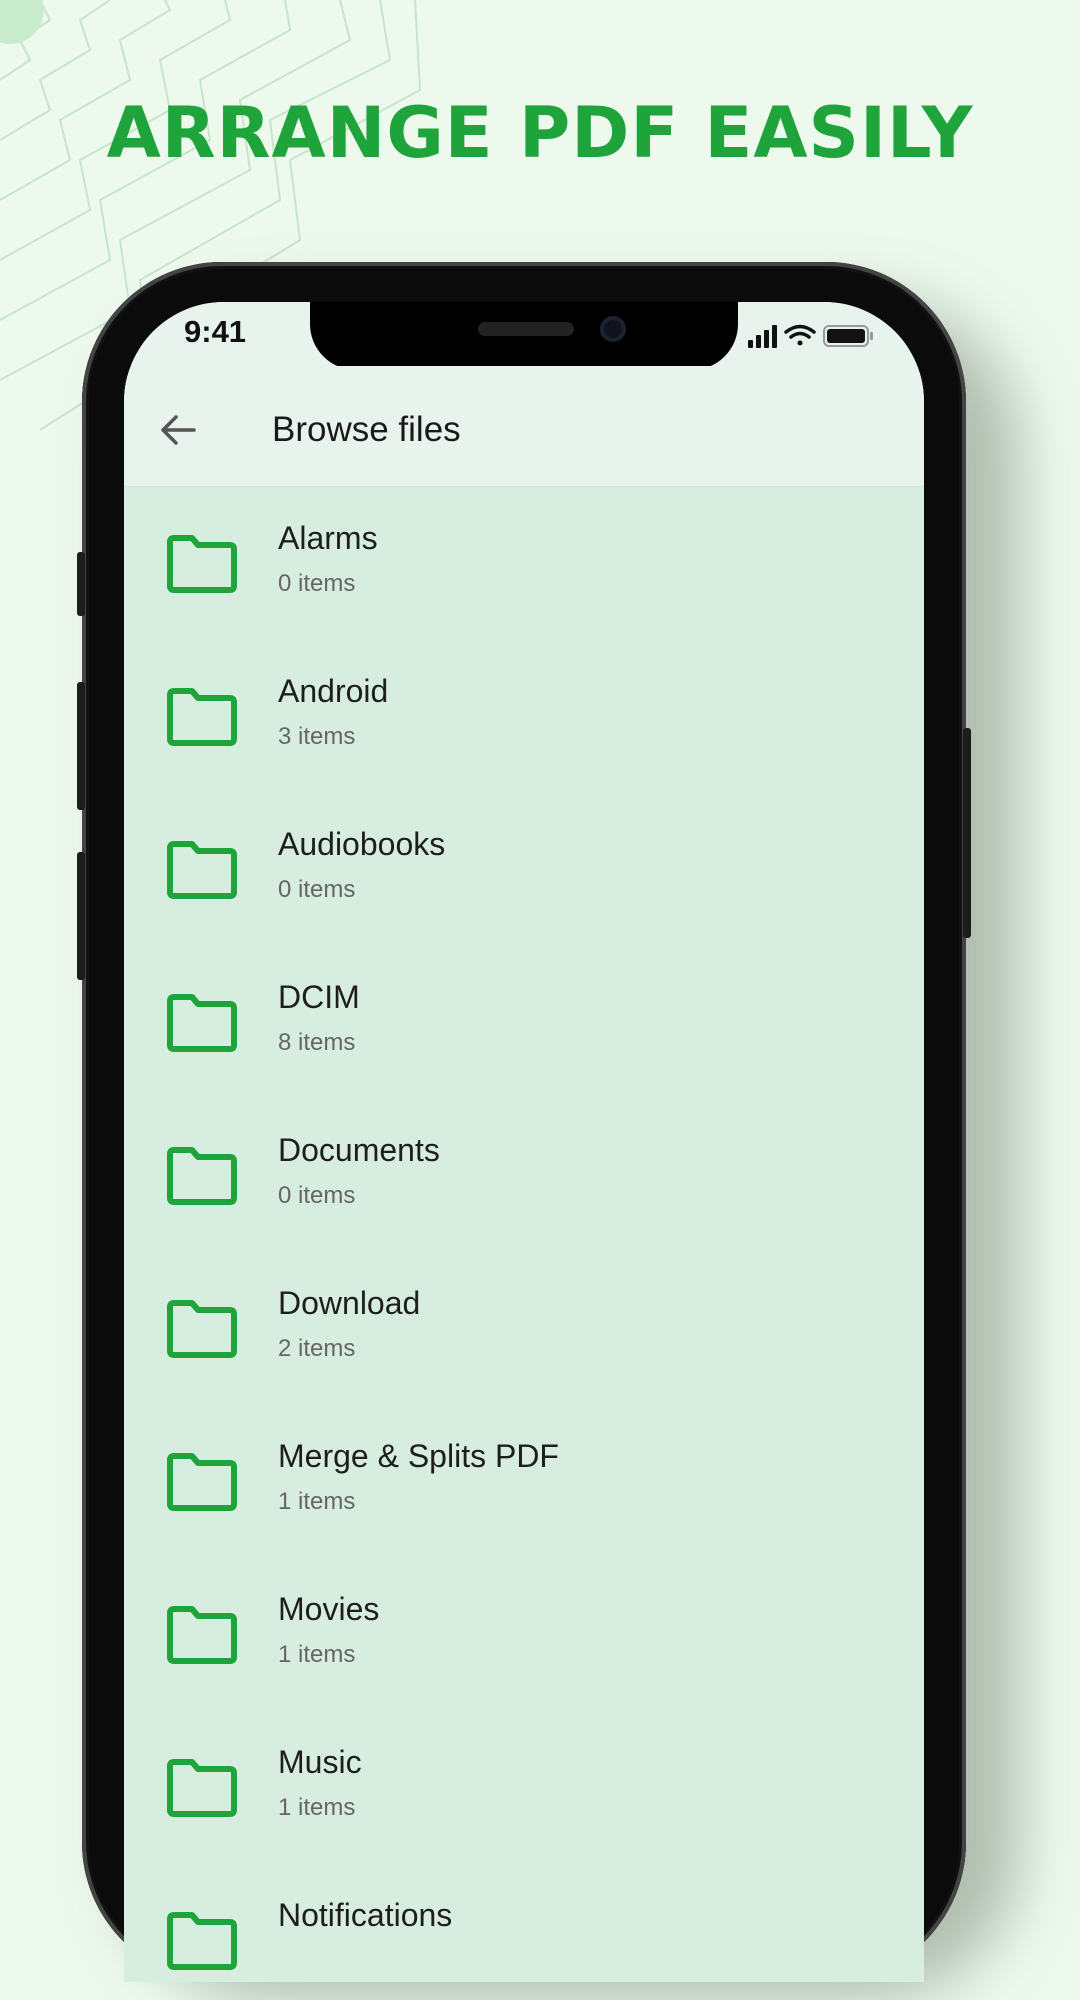 Image resolution: width=1080 pixels, height=2000 pixels. I want to click on folder-item-count: 2 items, so click(317, 1348).